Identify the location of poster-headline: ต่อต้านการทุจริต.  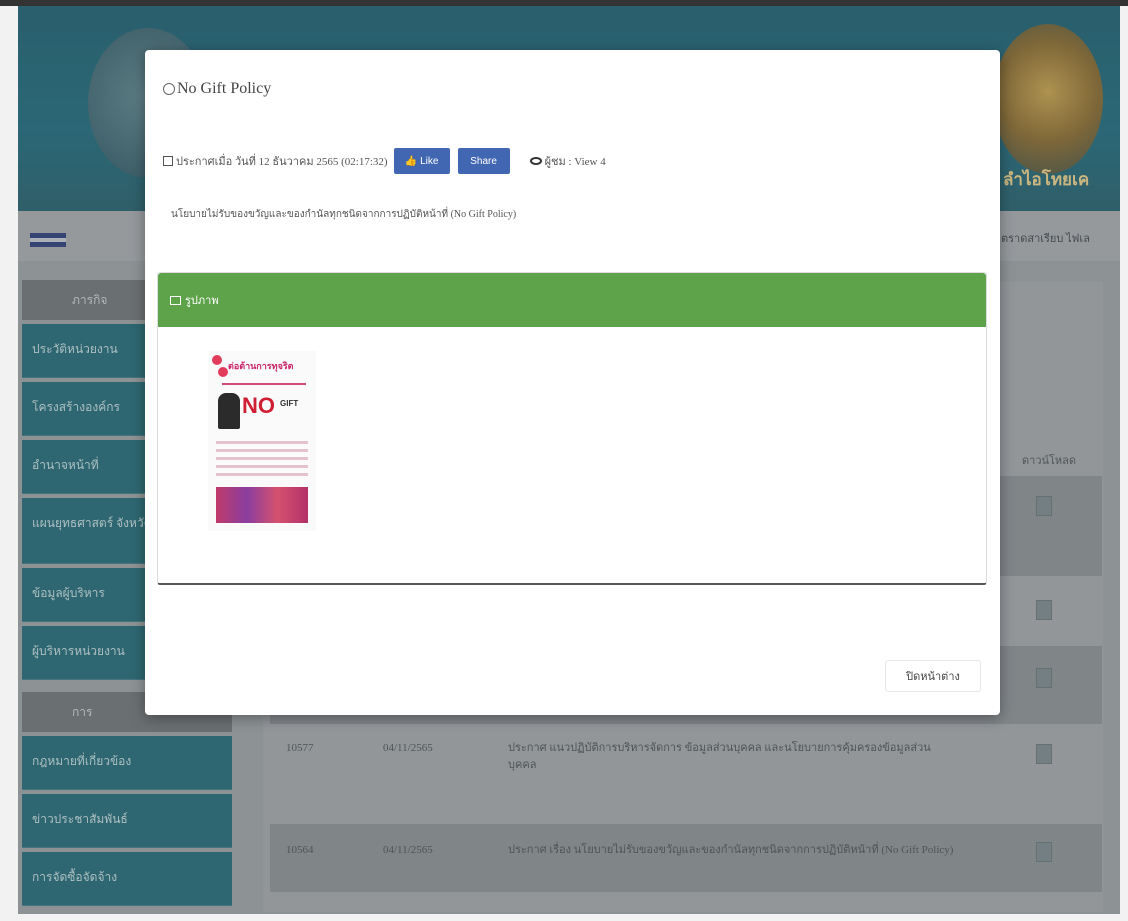
(261, 366).